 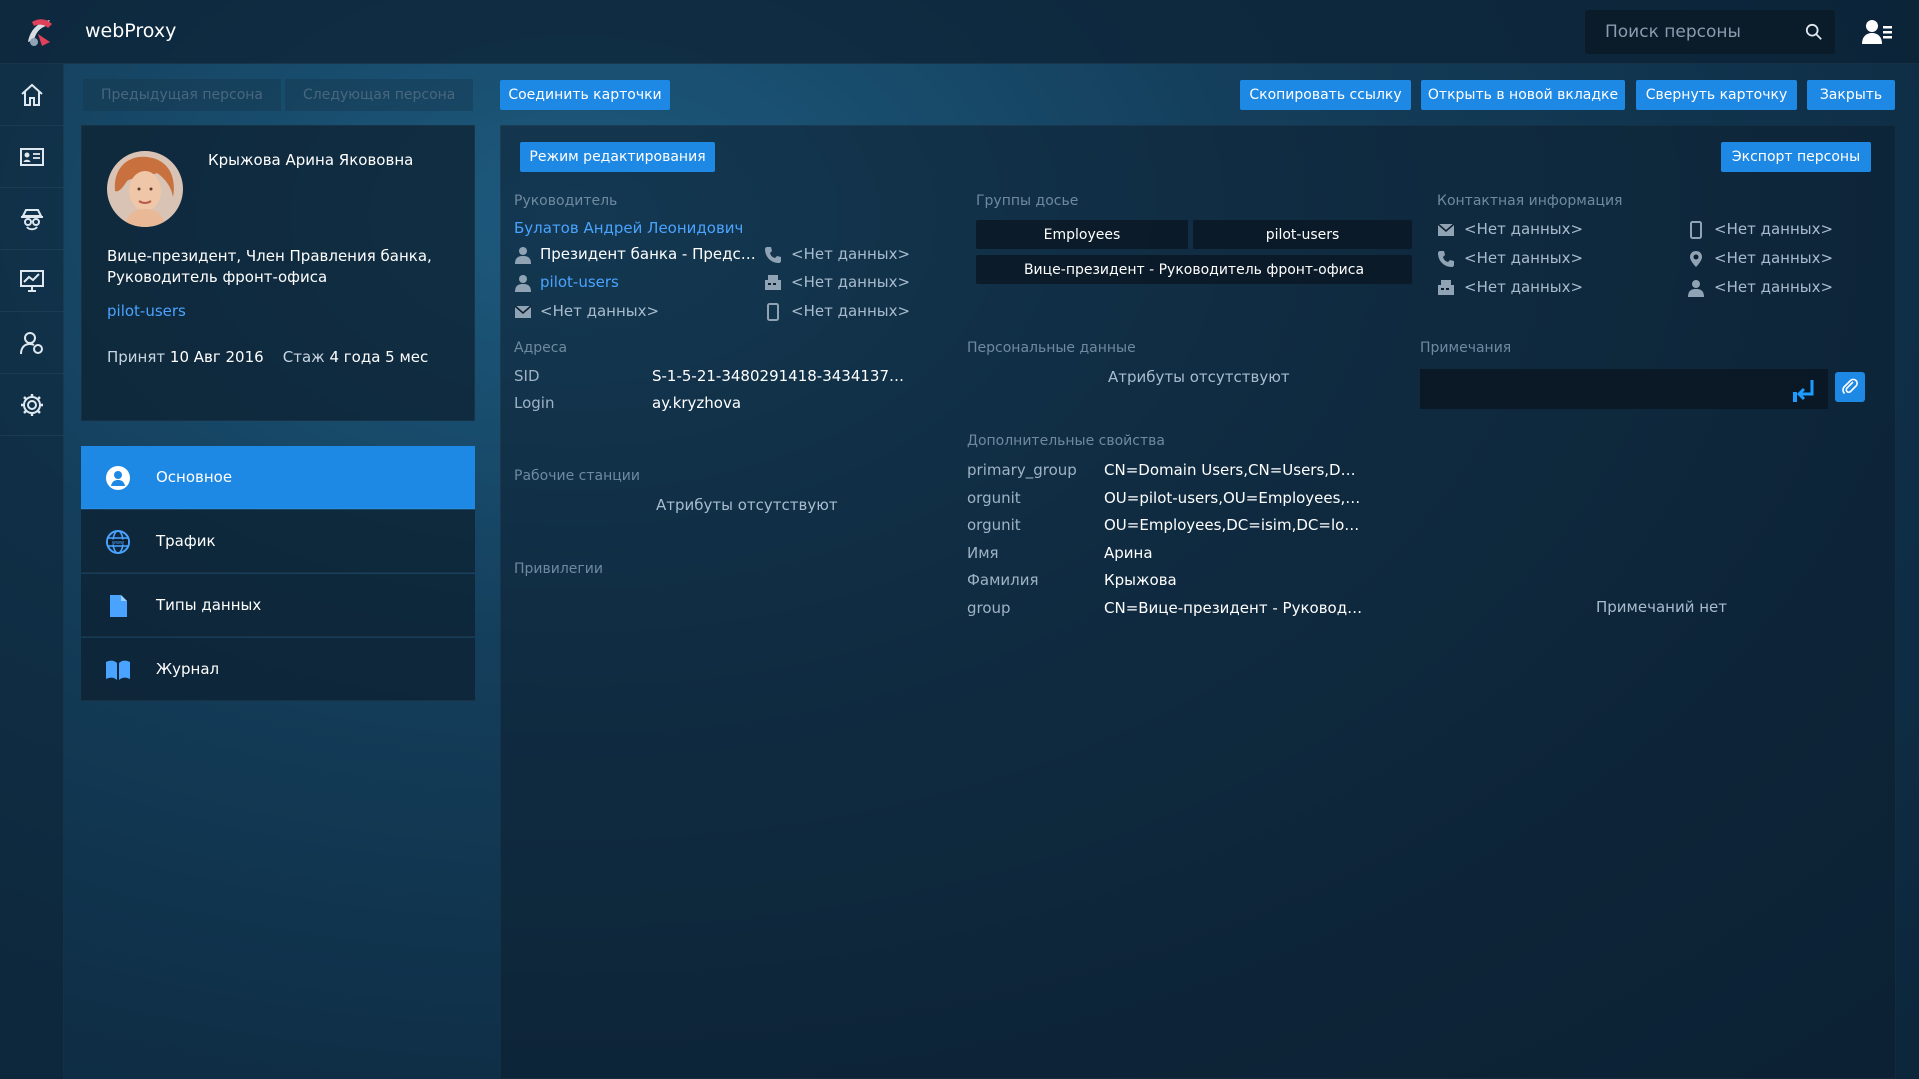 I want to click on extra-key: primary_group, so click(x=1022, y=470).